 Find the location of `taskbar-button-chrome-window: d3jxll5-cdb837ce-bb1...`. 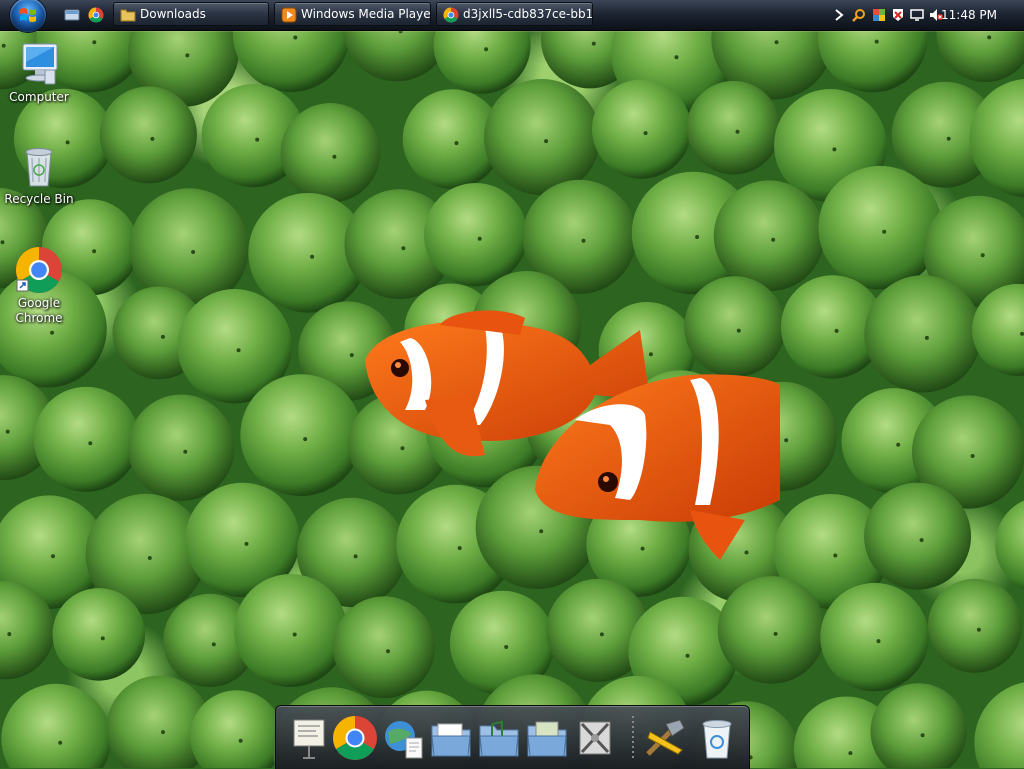

taskbar-button-chrome-window: d3jxll5-cdb837ce-bb1... is located at coordinates (514, 14).